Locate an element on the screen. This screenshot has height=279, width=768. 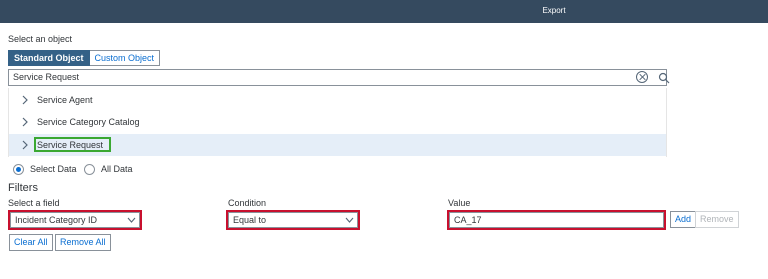
select-data-radio is located at coordinates (18, 169).